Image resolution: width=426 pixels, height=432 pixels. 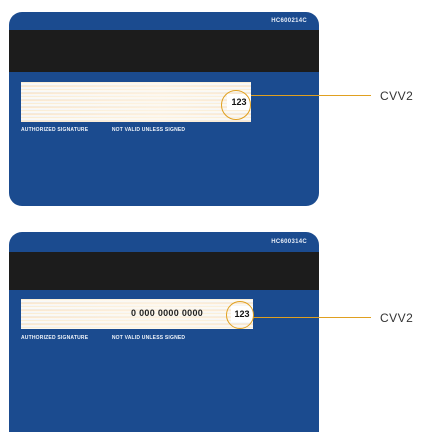 I want to click on card-code: HC600314C, so click(x=289, y=242).